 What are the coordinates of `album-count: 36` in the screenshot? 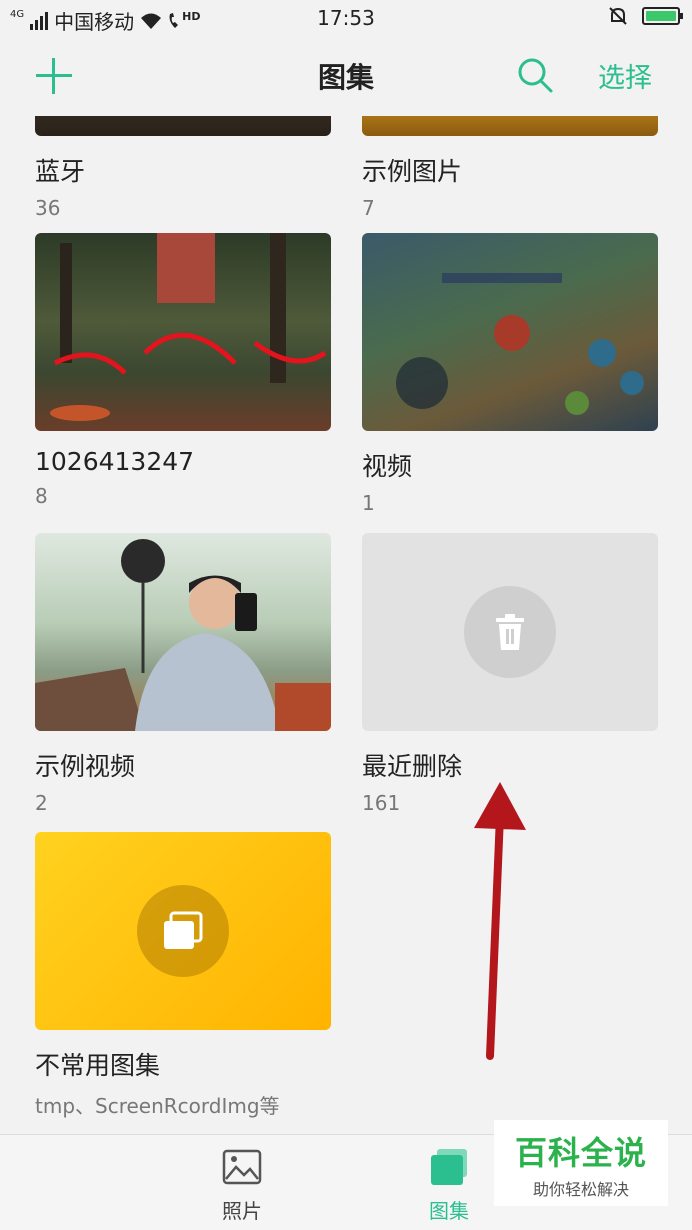 It's located at (48, 208).